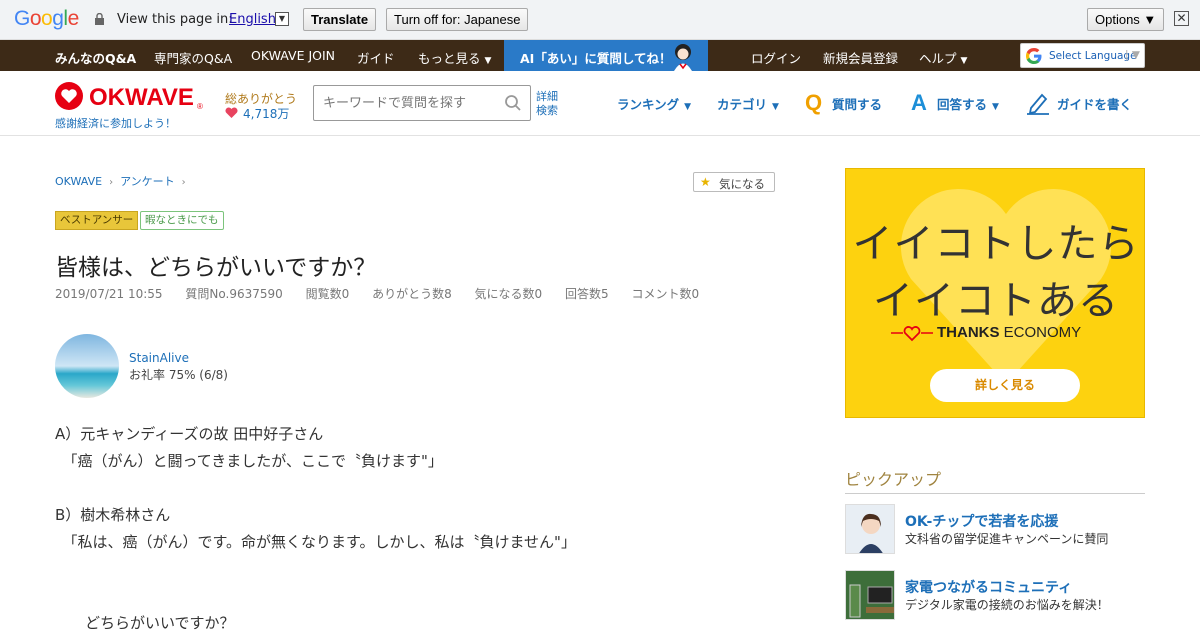 The height and width of the screenshot is (633, 1200). Describe the element at coordinates (216, 268) in the screenshot. I see `question-title: 皆様は、どちらがいいですか？` at that location.